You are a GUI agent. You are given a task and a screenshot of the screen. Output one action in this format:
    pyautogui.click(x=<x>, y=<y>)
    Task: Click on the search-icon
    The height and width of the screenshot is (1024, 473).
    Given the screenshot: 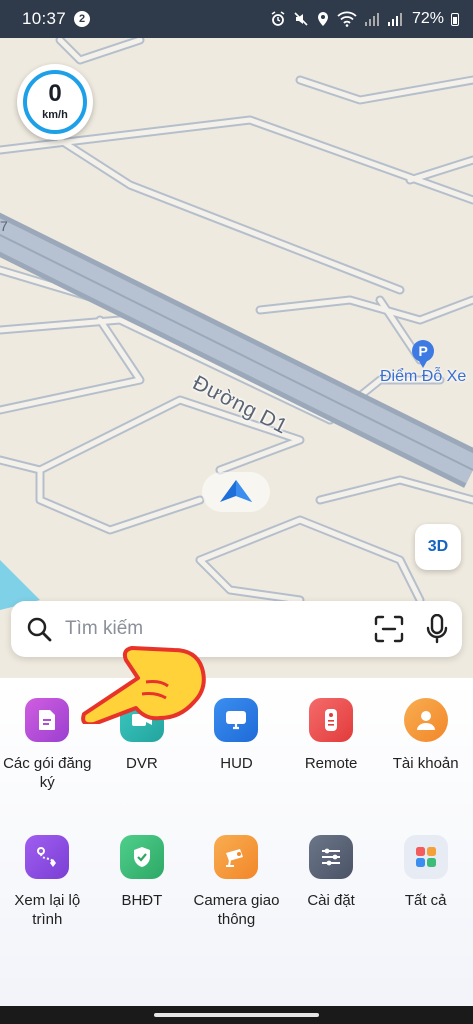 What is the action you would take?
    pyautogui.click(x=39, y=629)
    